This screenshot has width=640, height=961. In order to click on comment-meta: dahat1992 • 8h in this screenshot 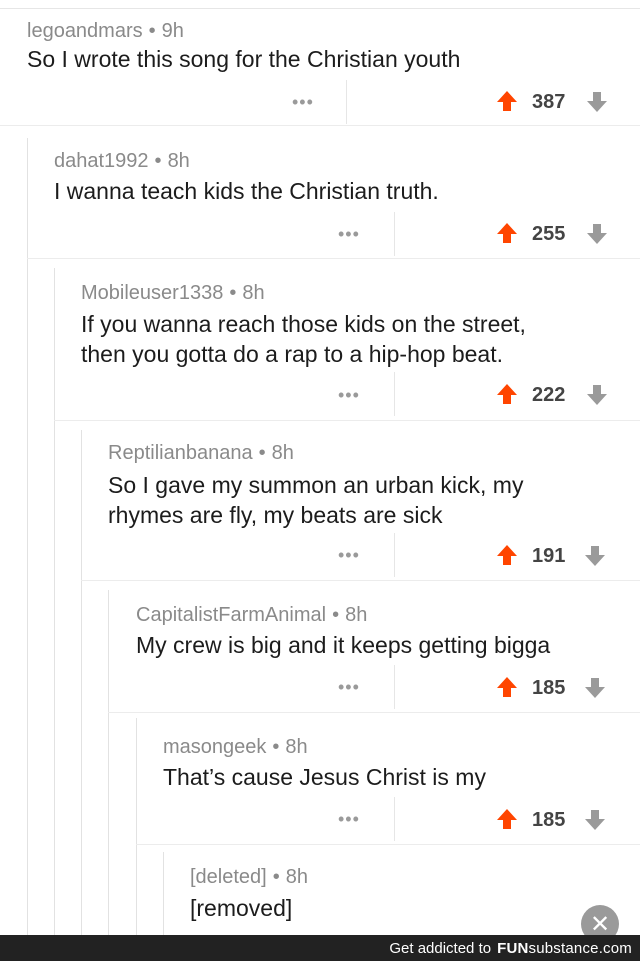, I will do `click(122, 161)`.